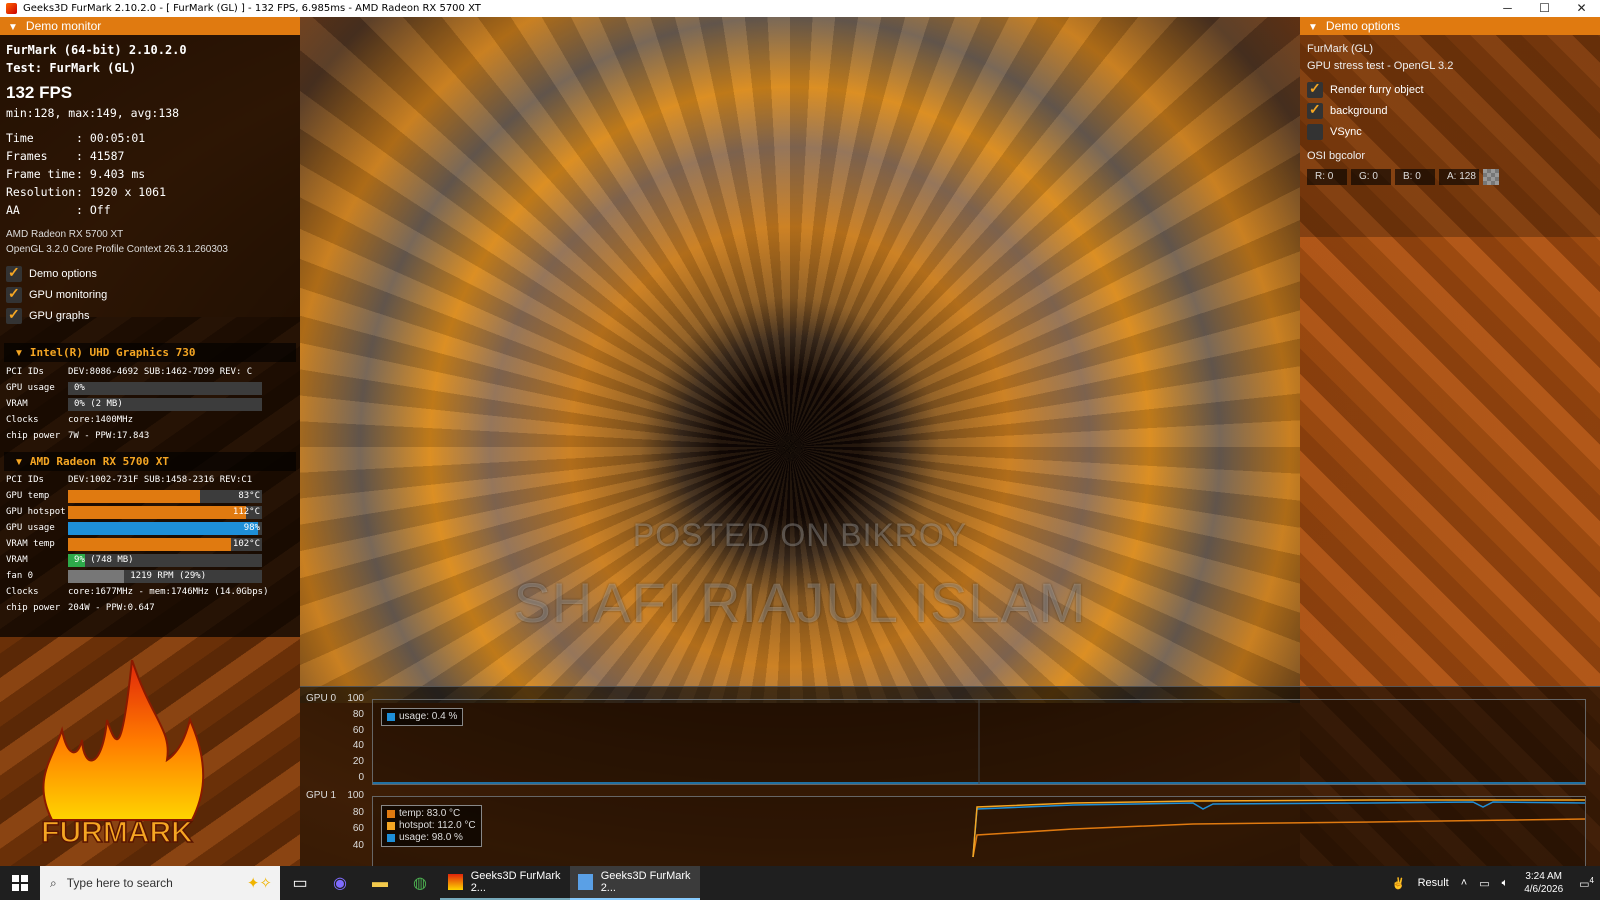  I want to click on gpu-stat-bar: 0%, so click(165, 388).